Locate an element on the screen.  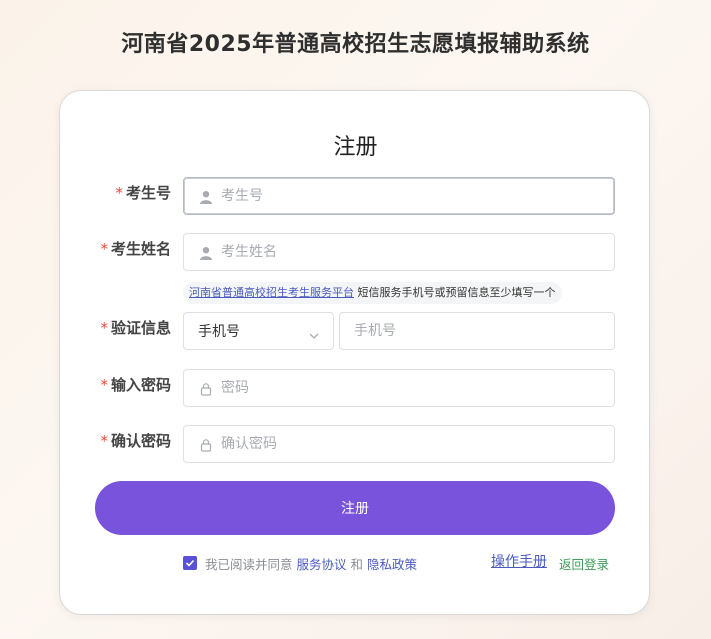
contact-hint: 河南省普通高校招生考生服务平台 短信服务手机号或预留信息至少填写一个 is located at coordinates (372, 293).